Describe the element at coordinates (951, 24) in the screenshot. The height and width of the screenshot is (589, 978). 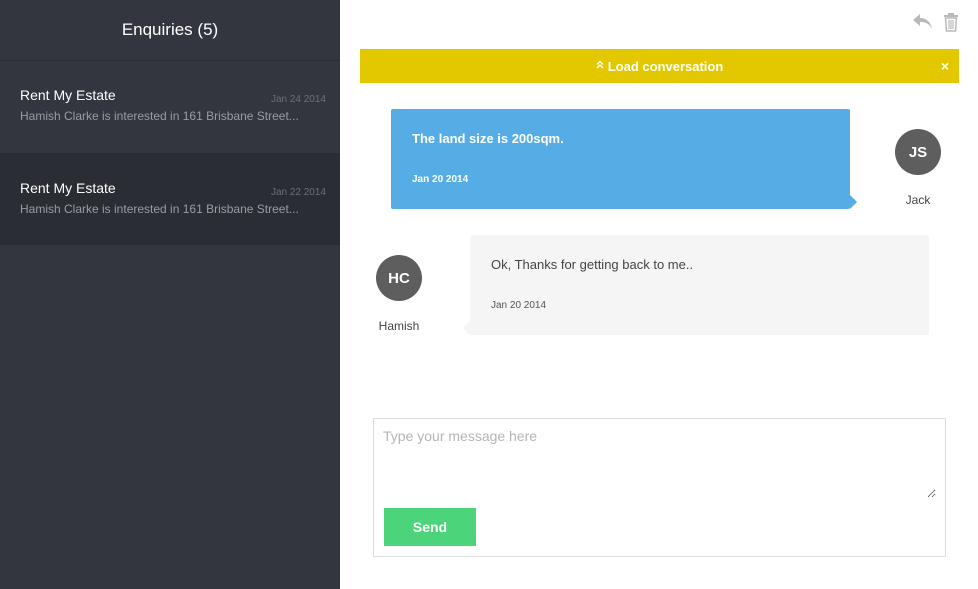
I see `trash-icon` at that location.